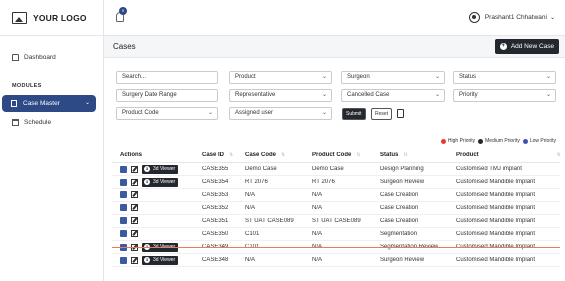  What do you see at coordinates (354, 114) in the screenshot?
I see `submit-button: Submit` at bounding box center [354, 114].